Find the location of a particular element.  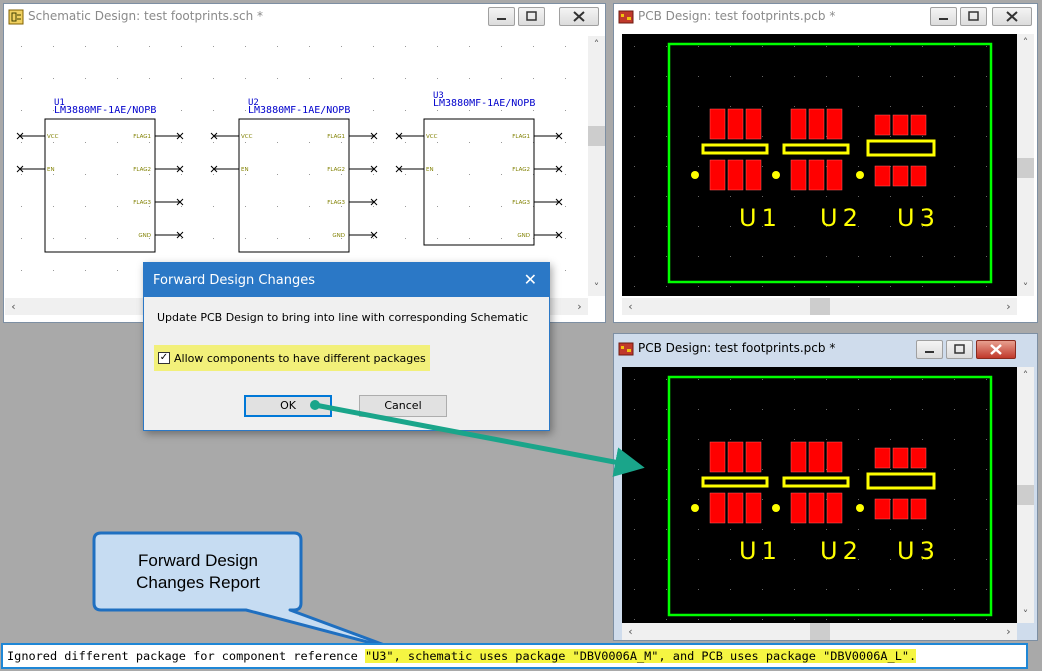

pin-label: VCC is located at coordinates (53, 137).